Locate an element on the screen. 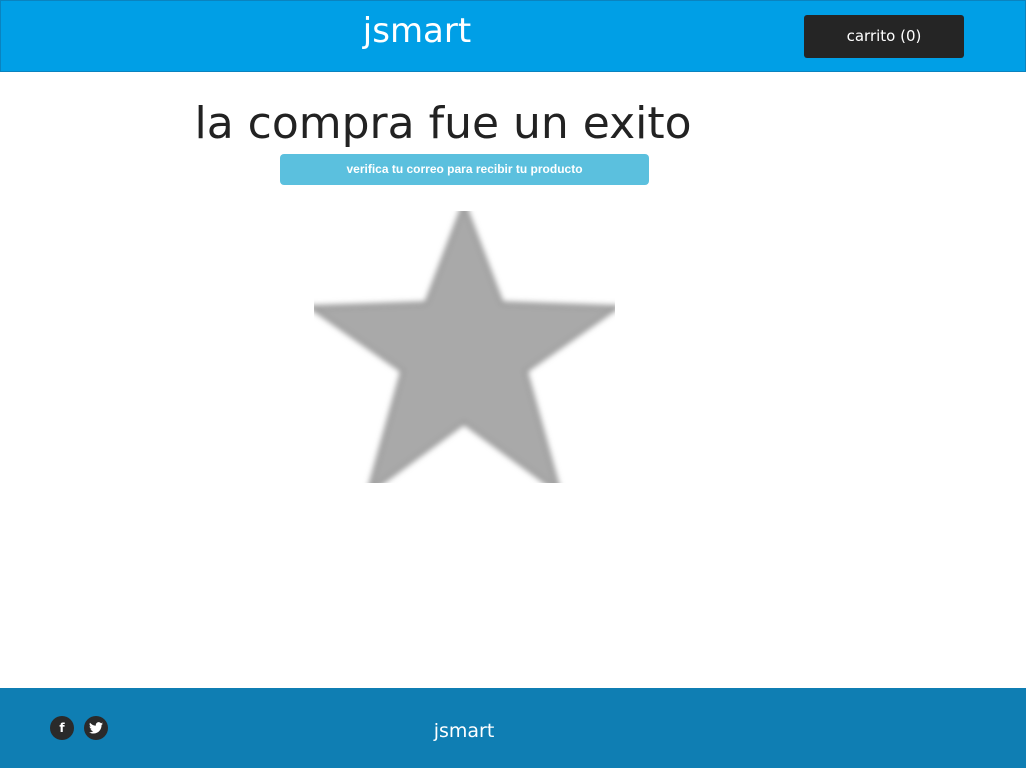 This screenshot has width=1026, height=768. brand-title: jsmart is located at coordinates (417, 31).